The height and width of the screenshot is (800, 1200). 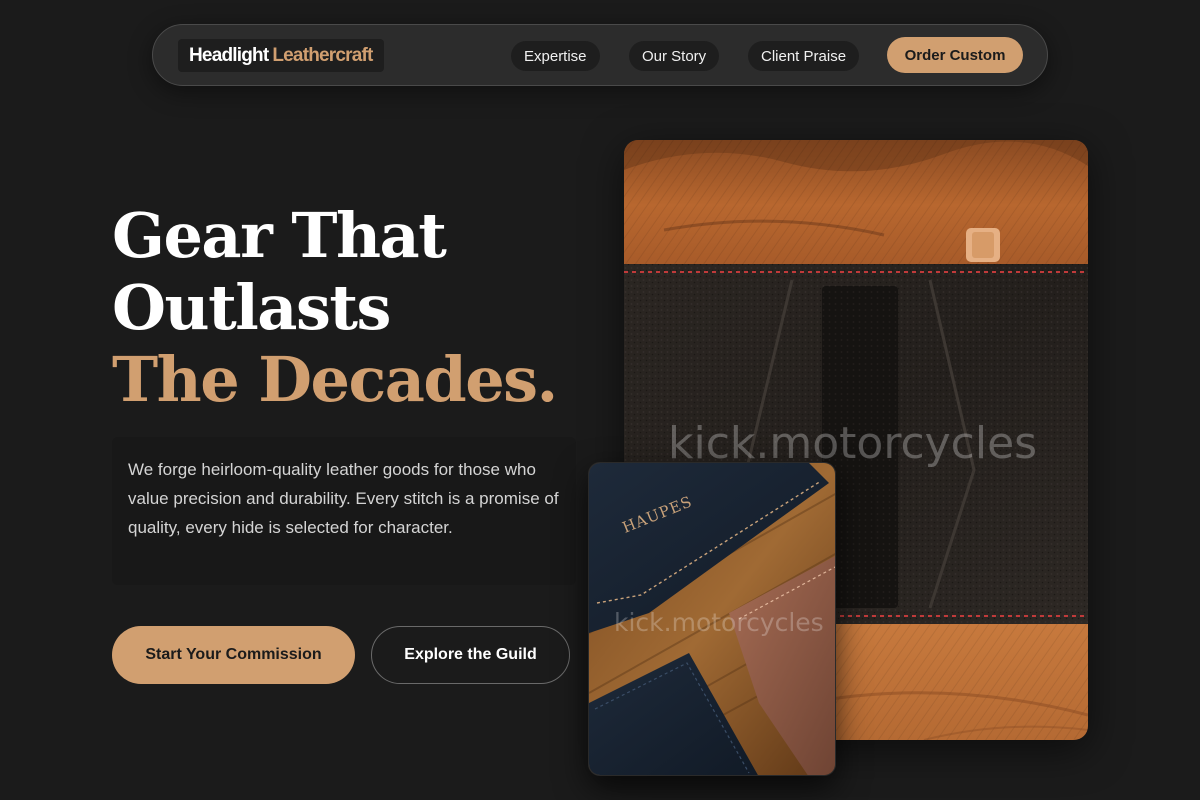 I want to click on hero-headline: Gear That Outlasts The Decades., so click(x=335, y=307).